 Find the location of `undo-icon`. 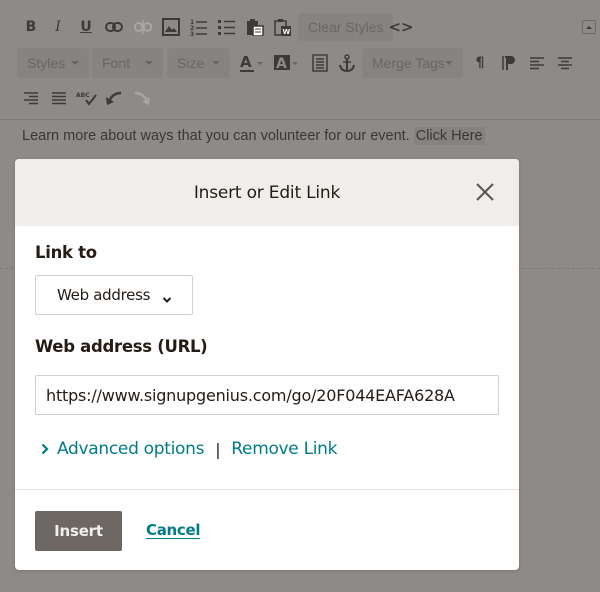

undo-icon is located at coordinates (114, 98).